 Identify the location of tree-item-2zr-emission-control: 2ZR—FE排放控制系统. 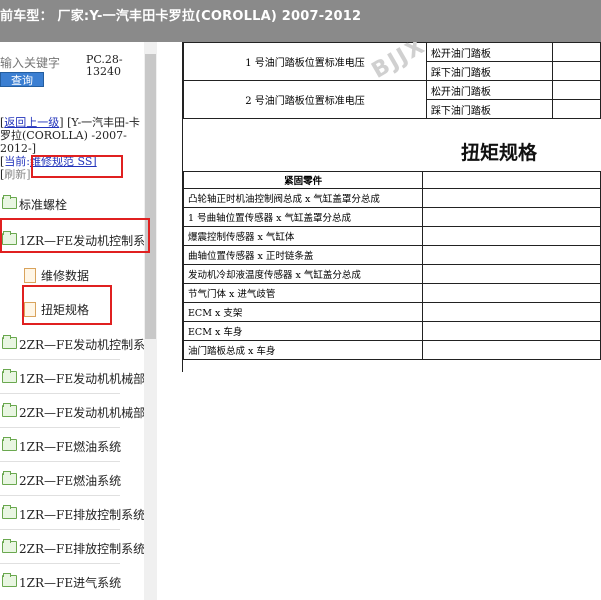
(73, 548).